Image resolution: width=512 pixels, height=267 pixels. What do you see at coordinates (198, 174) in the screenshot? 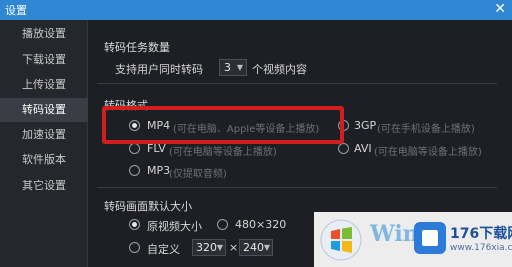
I see `format-mp3-hint: (仅提取音频)` at bounding box center [198, 174].